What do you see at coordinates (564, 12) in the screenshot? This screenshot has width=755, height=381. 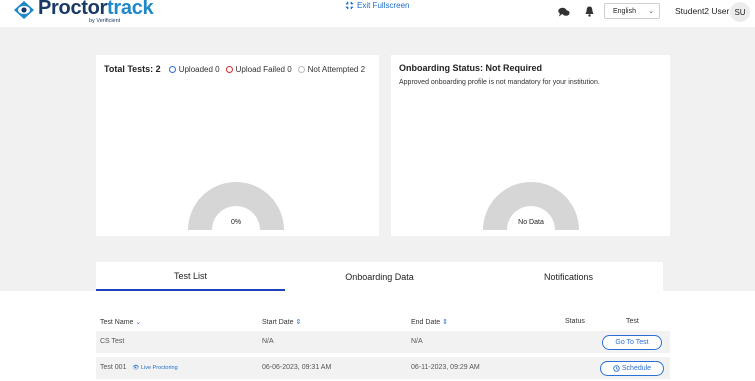 I see `chat-icon` at bounding box center [564, 12].